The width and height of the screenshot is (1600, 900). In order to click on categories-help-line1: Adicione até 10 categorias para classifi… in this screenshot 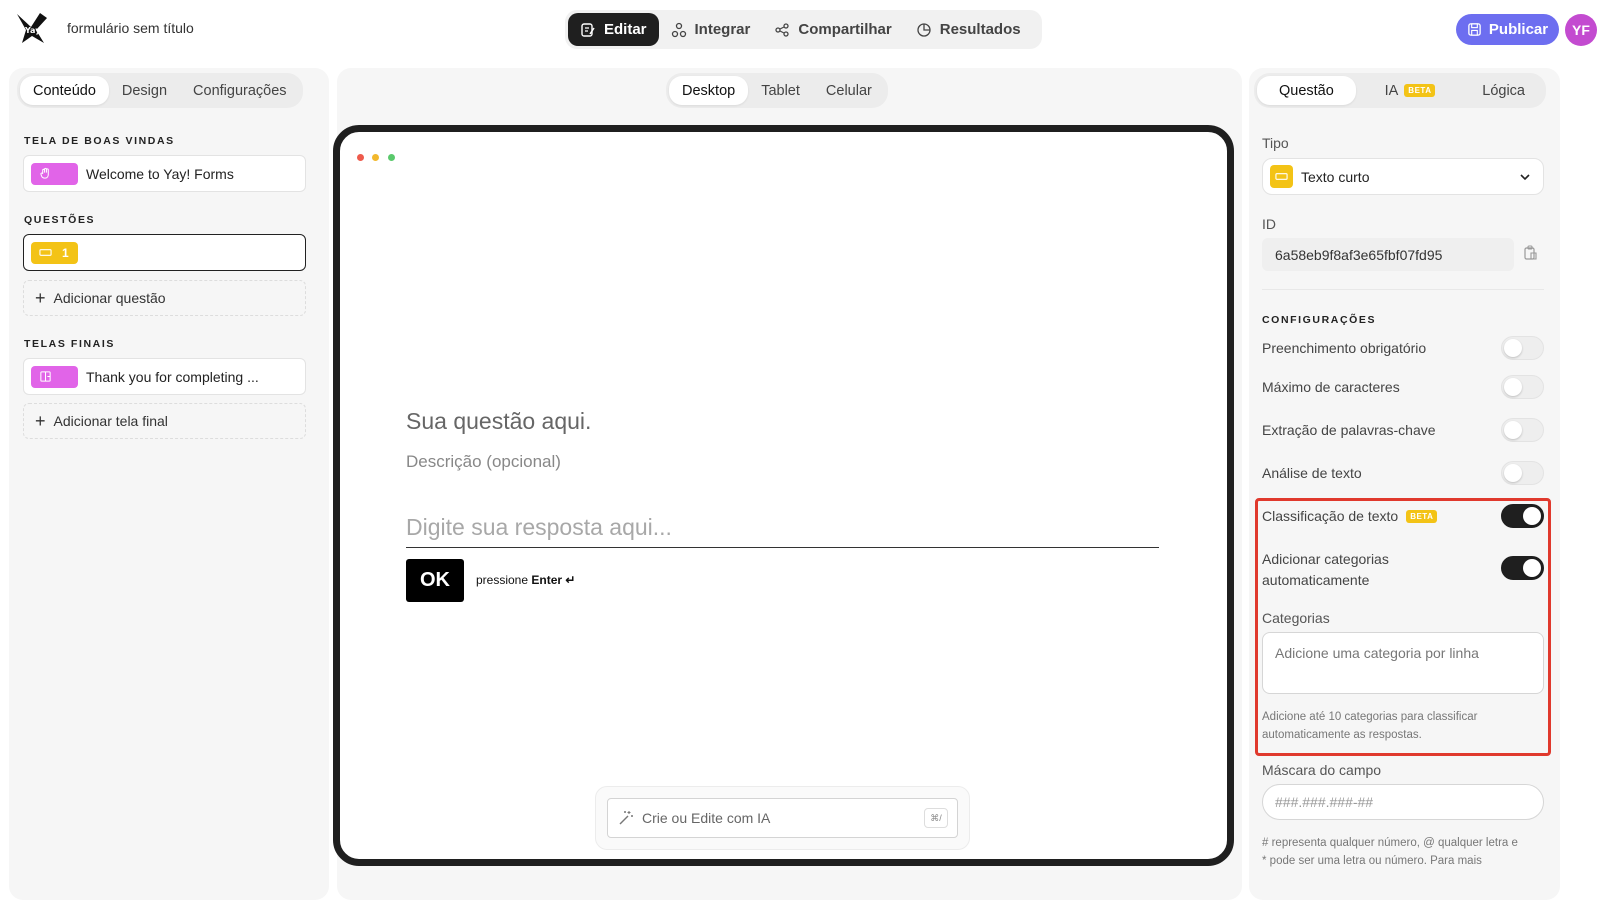, I will do `click(1370, 717)`.